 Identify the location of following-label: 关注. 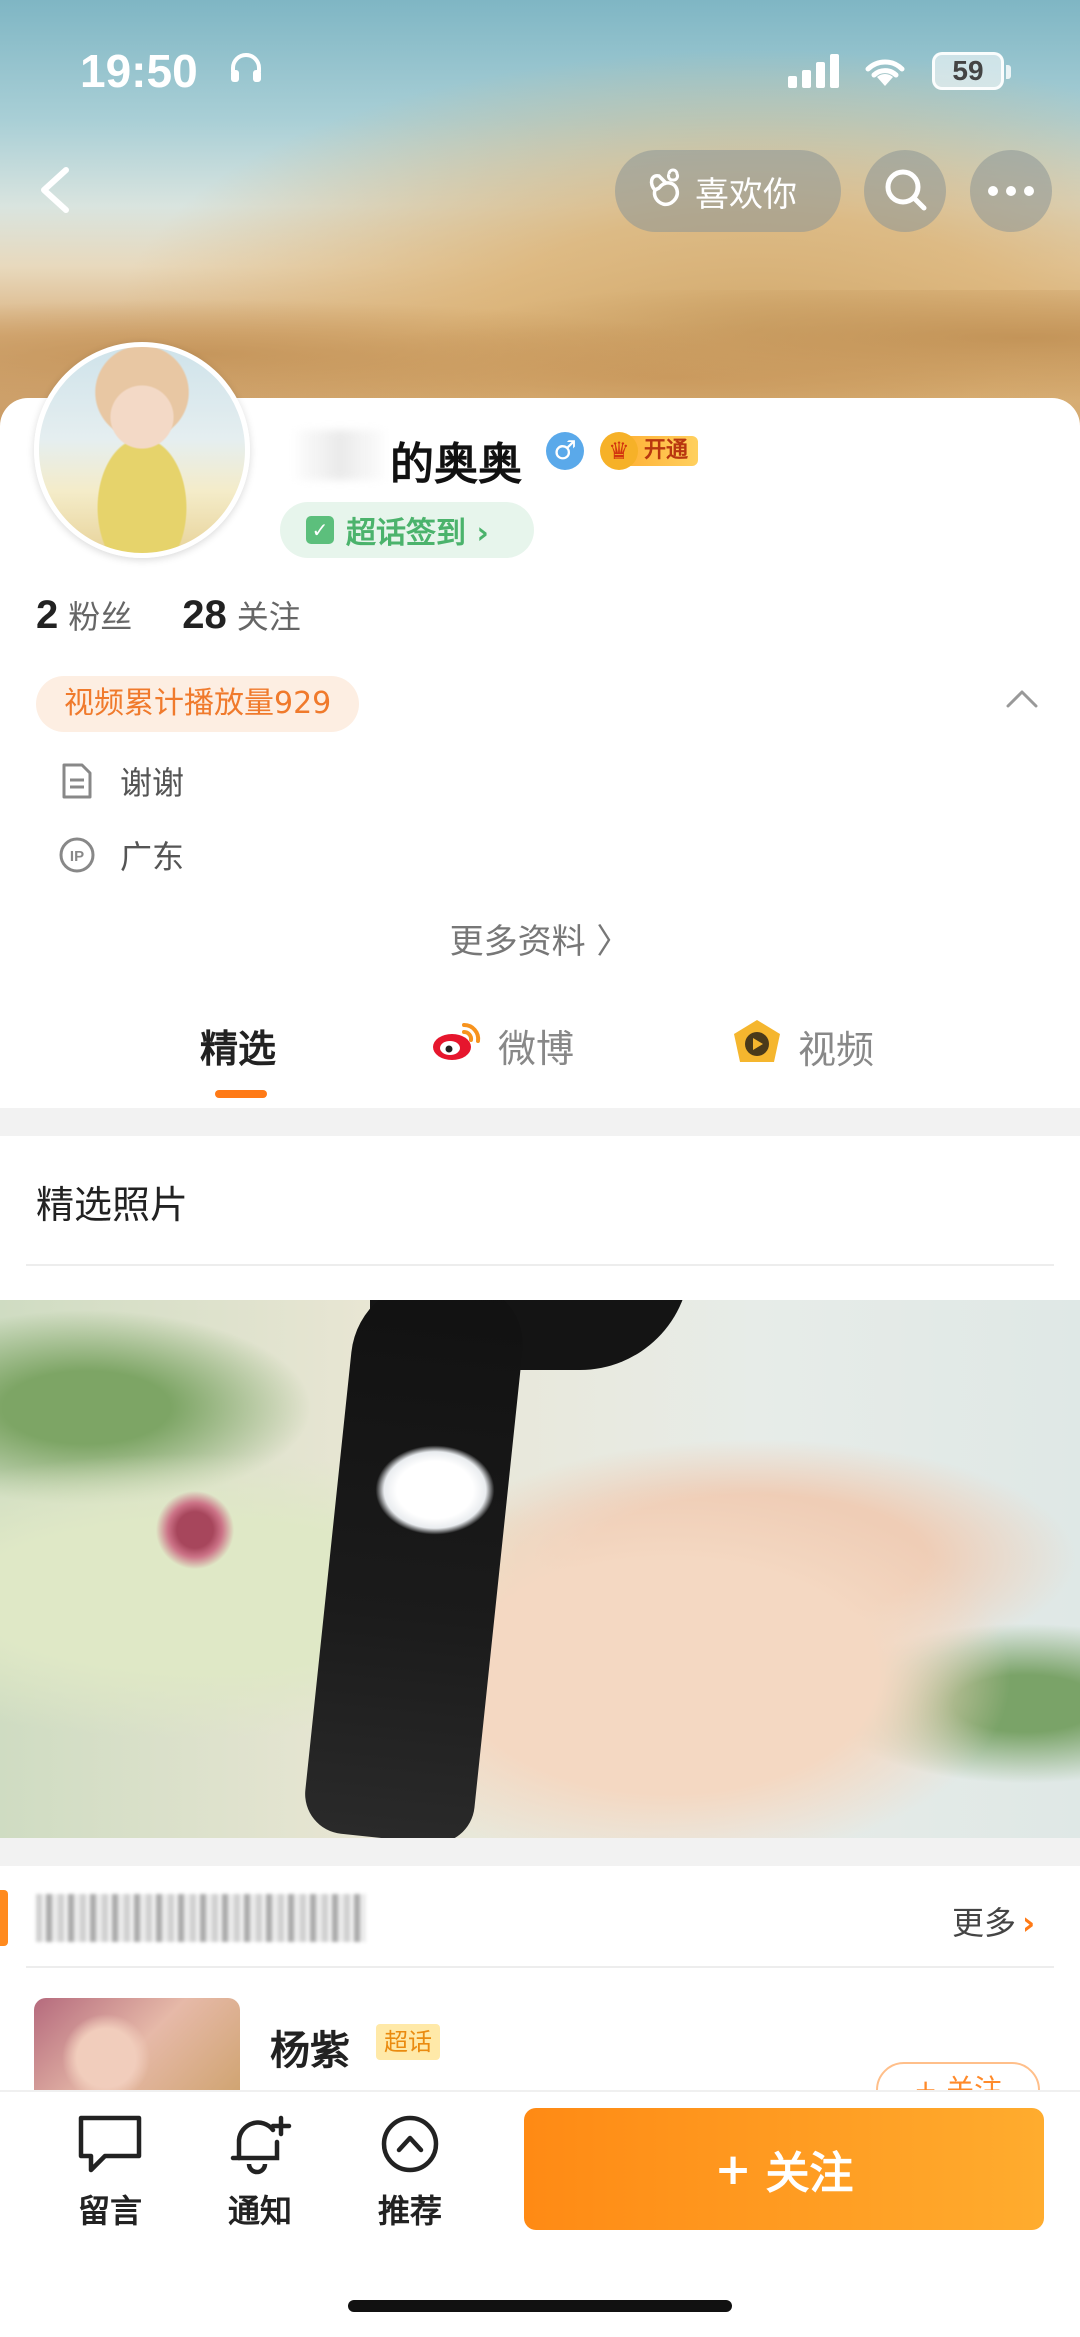
(268, 617).